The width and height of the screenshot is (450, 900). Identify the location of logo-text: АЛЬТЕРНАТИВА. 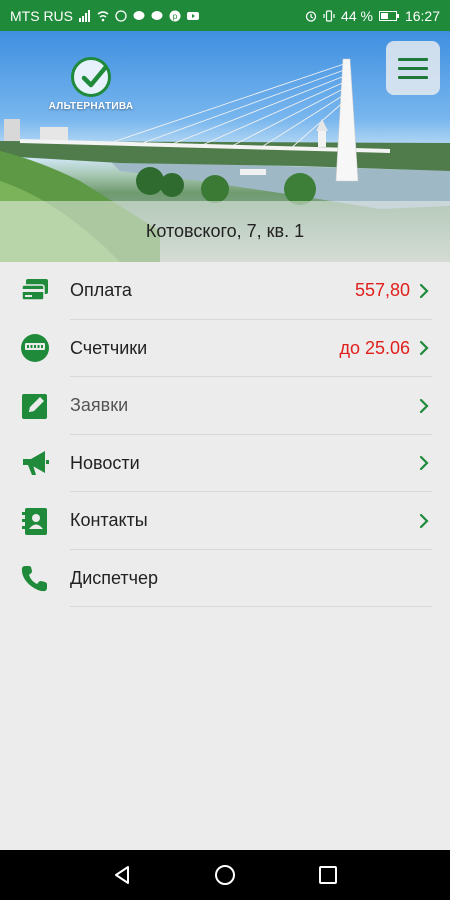
(91, 106).